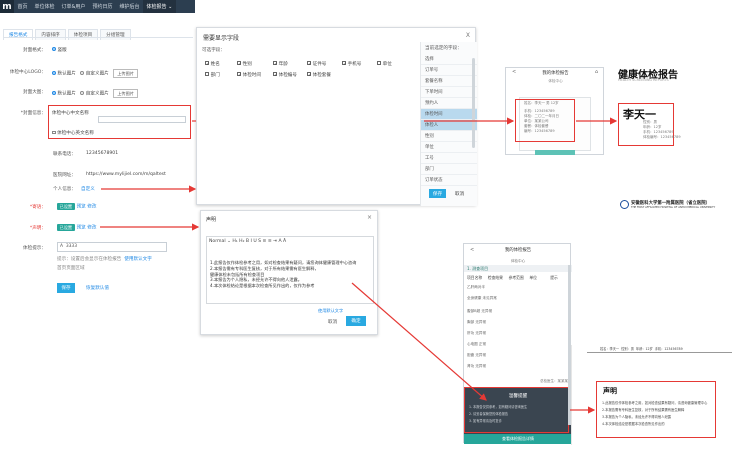 The image size is (746, 450). I want to click on center-en-checkbox, so click(54, 132).